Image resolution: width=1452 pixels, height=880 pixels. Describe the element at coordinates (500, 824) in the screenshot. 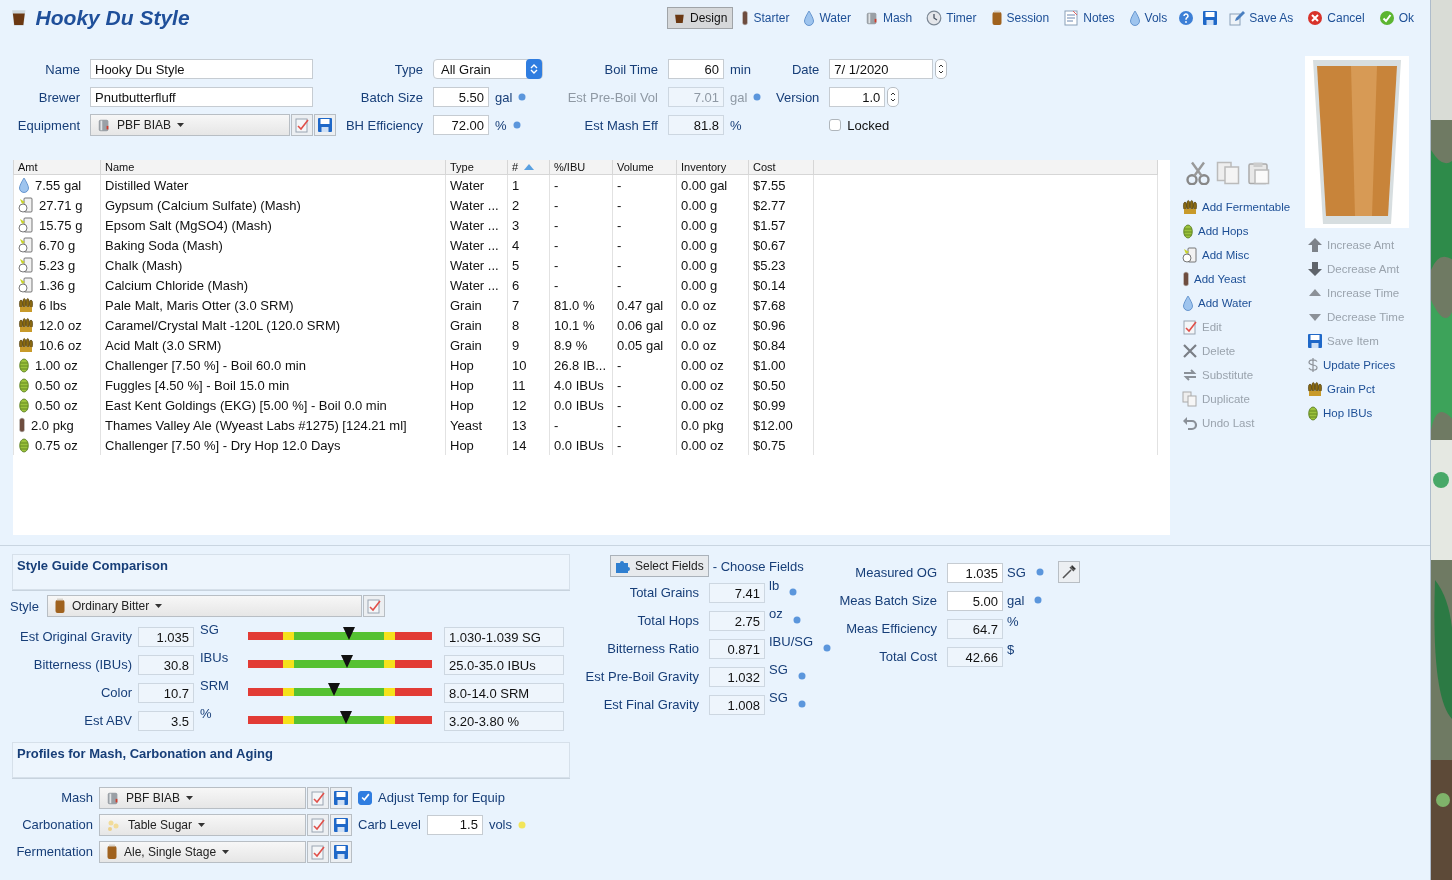

I see `unit-label: vols` at that location.